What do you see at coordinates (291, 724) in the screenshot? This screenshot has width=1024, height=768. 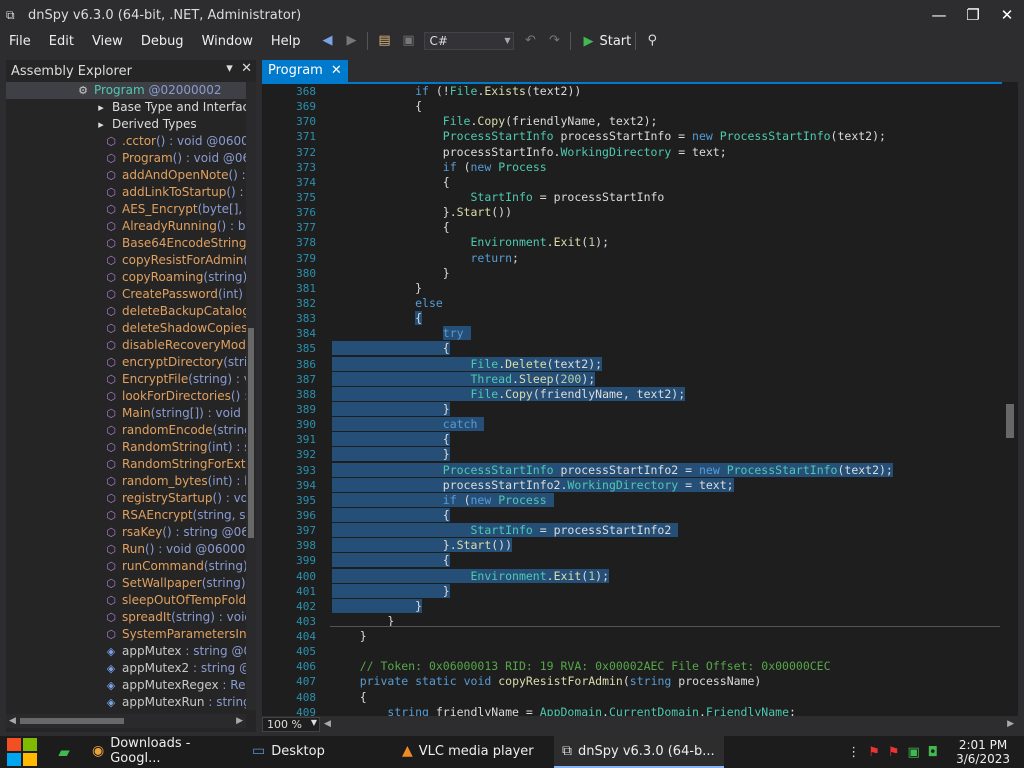 I see `zoom-select: 100 % ▼` at bounding box center [291, 724].